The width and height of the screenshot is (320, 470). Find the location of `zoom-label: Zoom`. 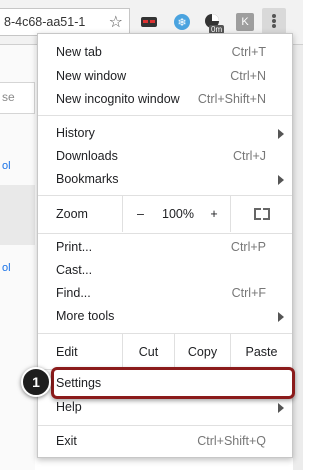

zoom-label: Zoom is located at coordinates (72, 214).